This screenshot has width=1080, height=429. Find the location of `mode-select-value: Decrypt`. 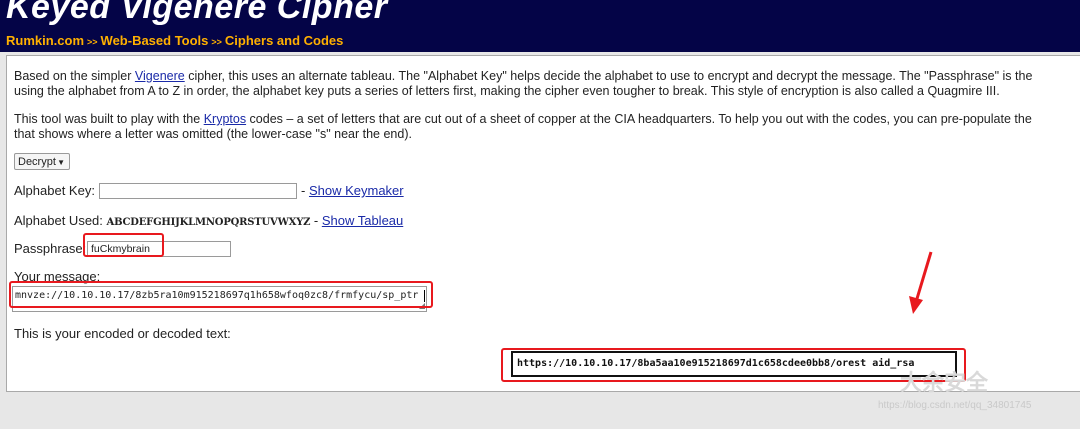

mode-select-value: Decrypt is located at coordinates (37, 162).